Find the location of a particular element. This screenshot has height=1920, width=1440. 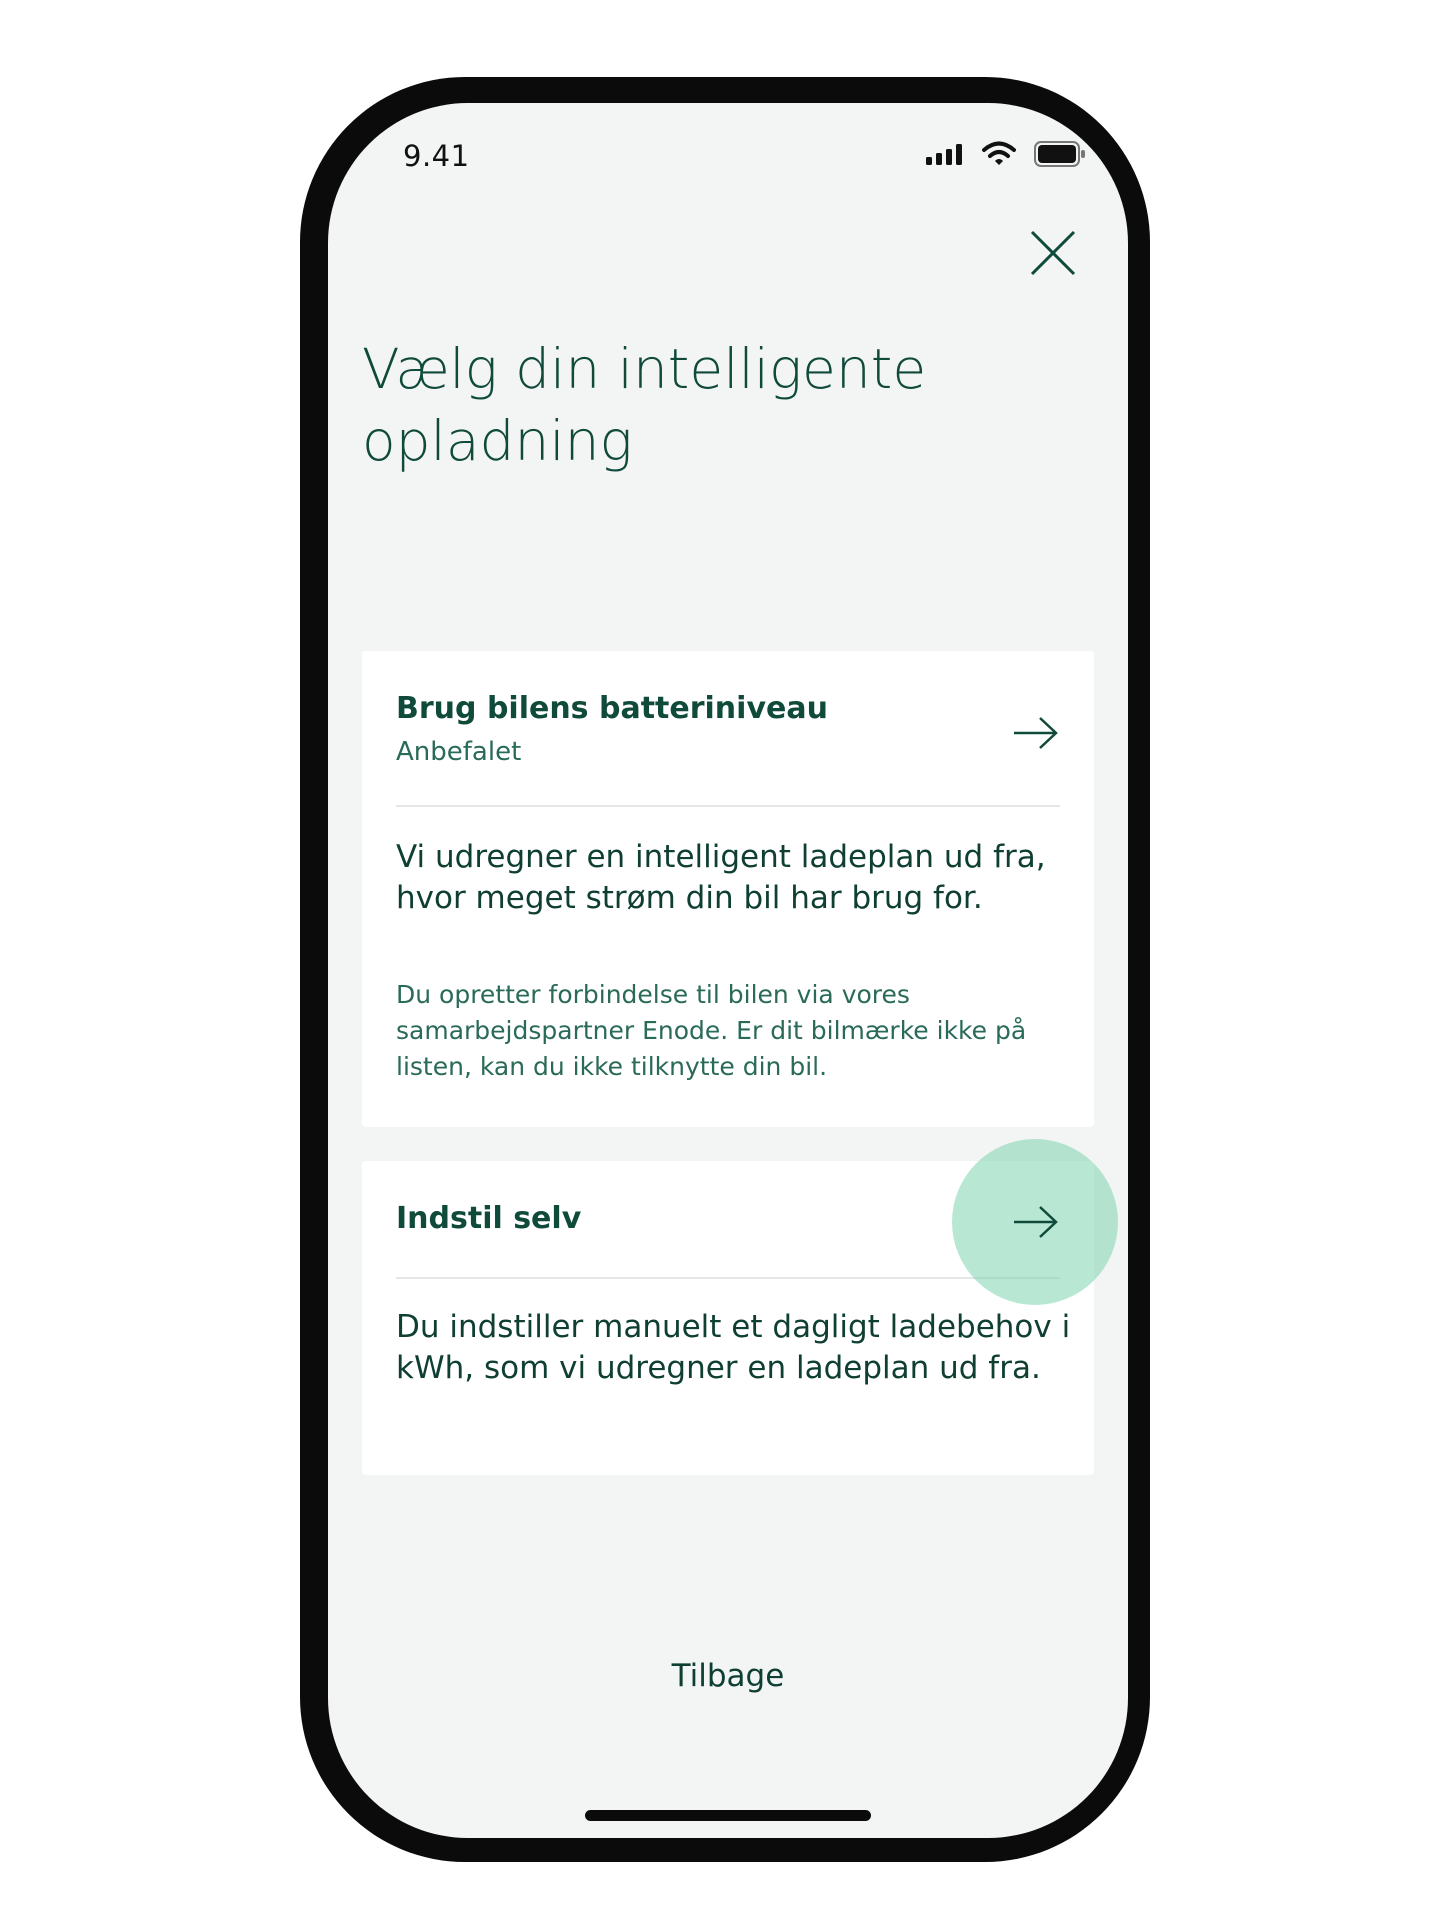

option-header-battery-level: Brug bilens batteriniveau Anbefalet is located at coordinates (728, 726).